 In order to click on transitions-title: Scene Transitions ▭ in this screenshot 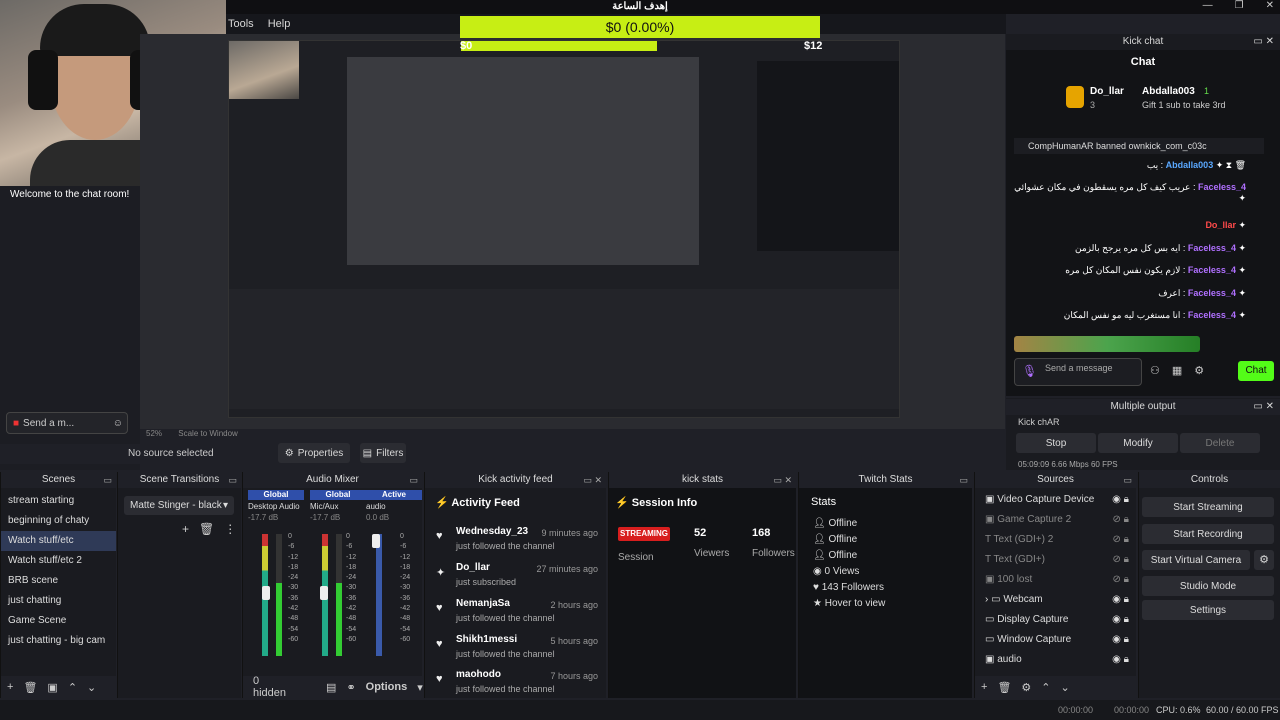, I will do `click(179, 480)`.